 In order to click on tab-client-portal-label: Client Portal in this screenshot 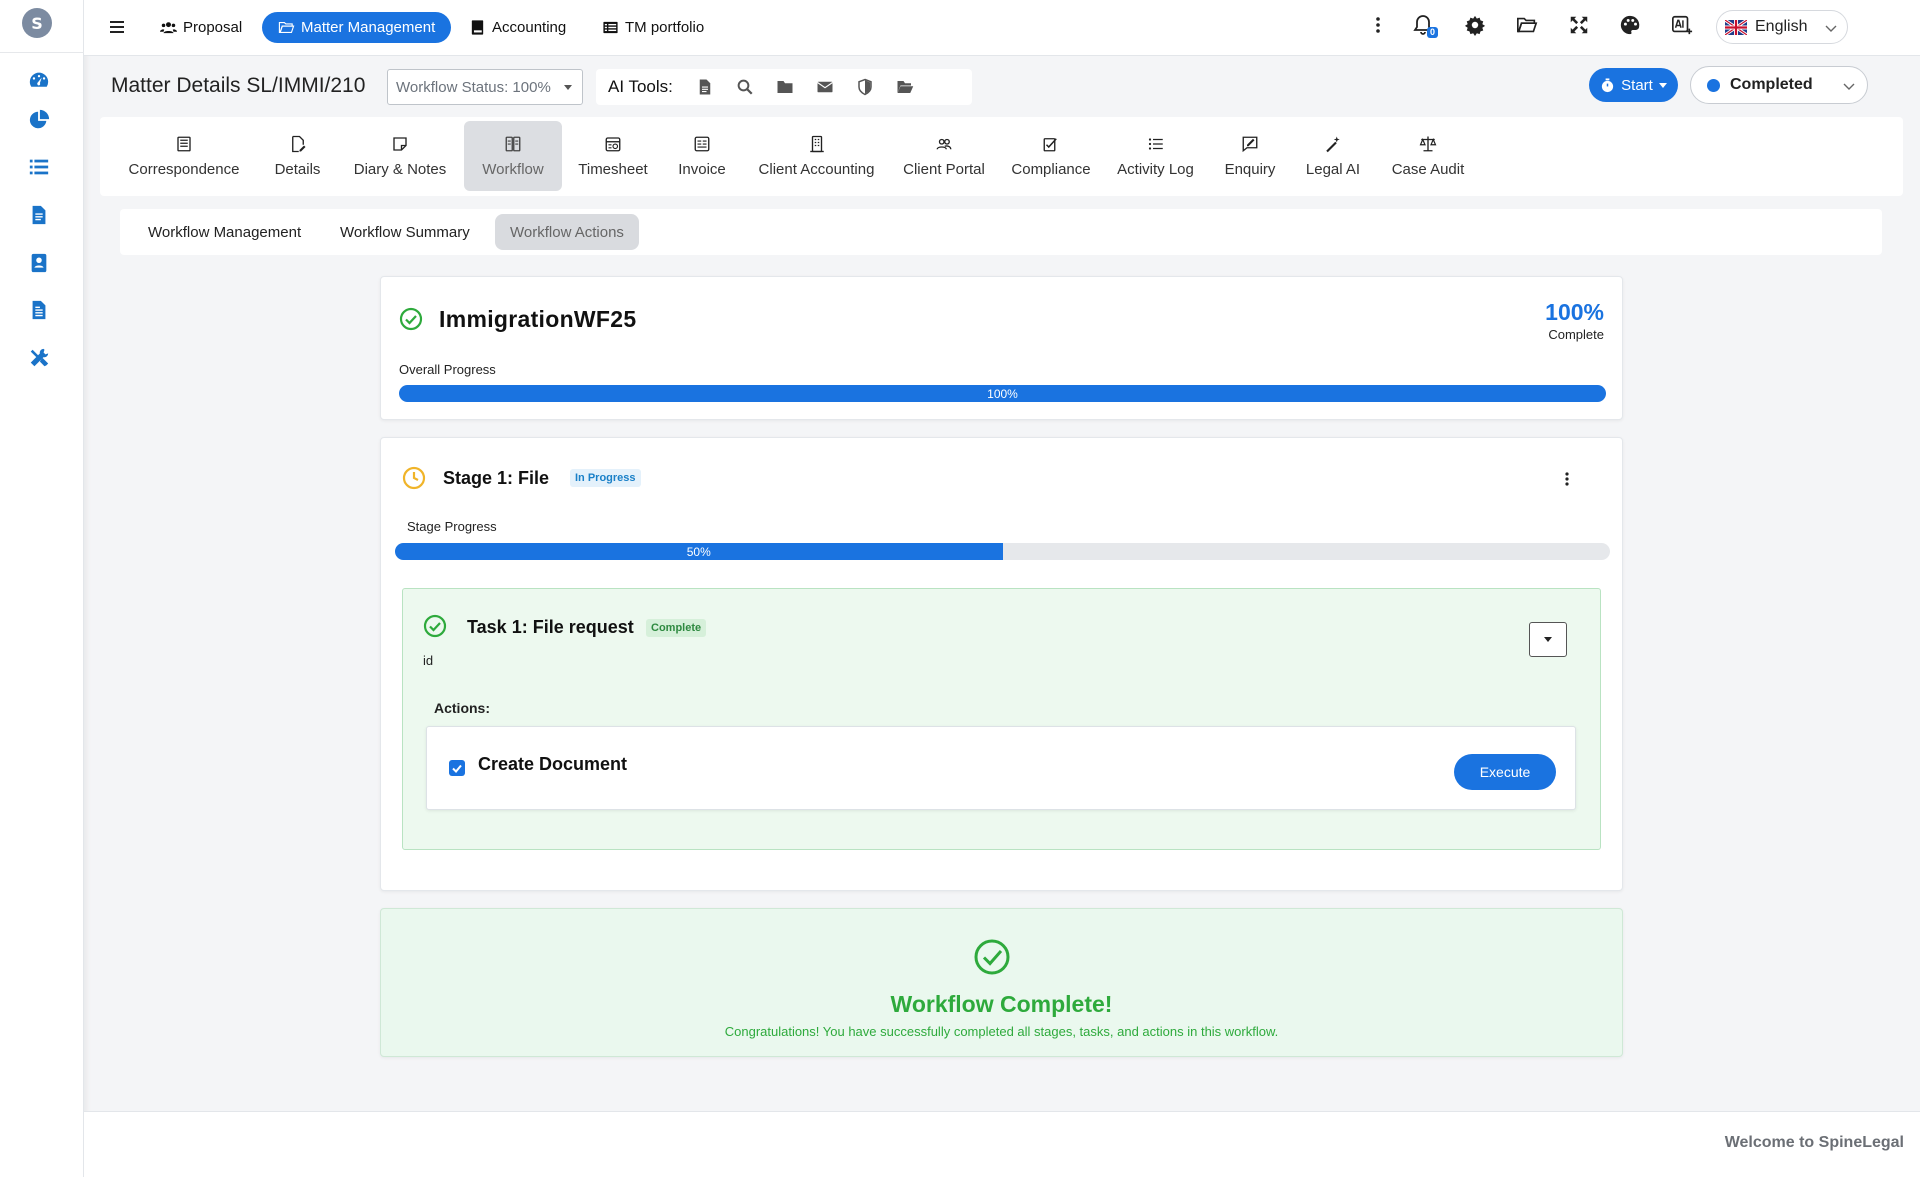, I will do `click(944, 169)`.